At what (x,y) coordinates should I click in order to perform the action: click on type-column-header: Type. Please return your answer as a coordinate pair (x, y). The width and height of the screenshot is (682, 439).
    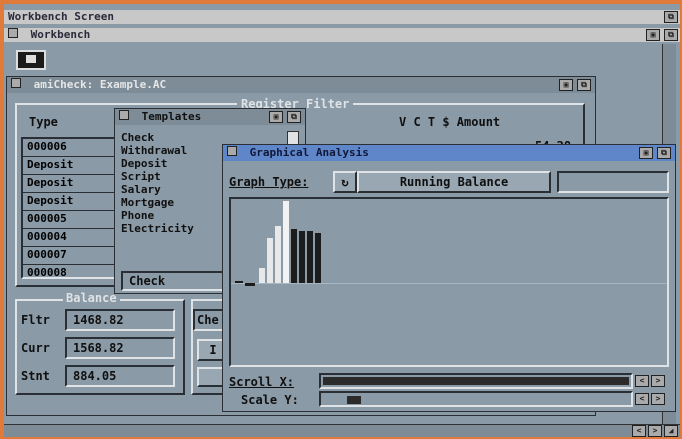
    Looking at the image, I should click on (43, 122).